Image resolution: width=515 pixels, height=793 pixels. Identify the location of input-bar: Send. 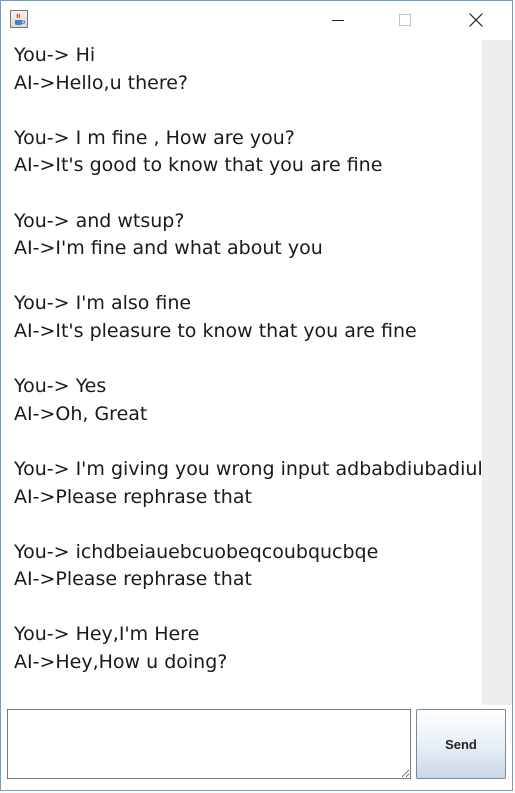
(256, 747).